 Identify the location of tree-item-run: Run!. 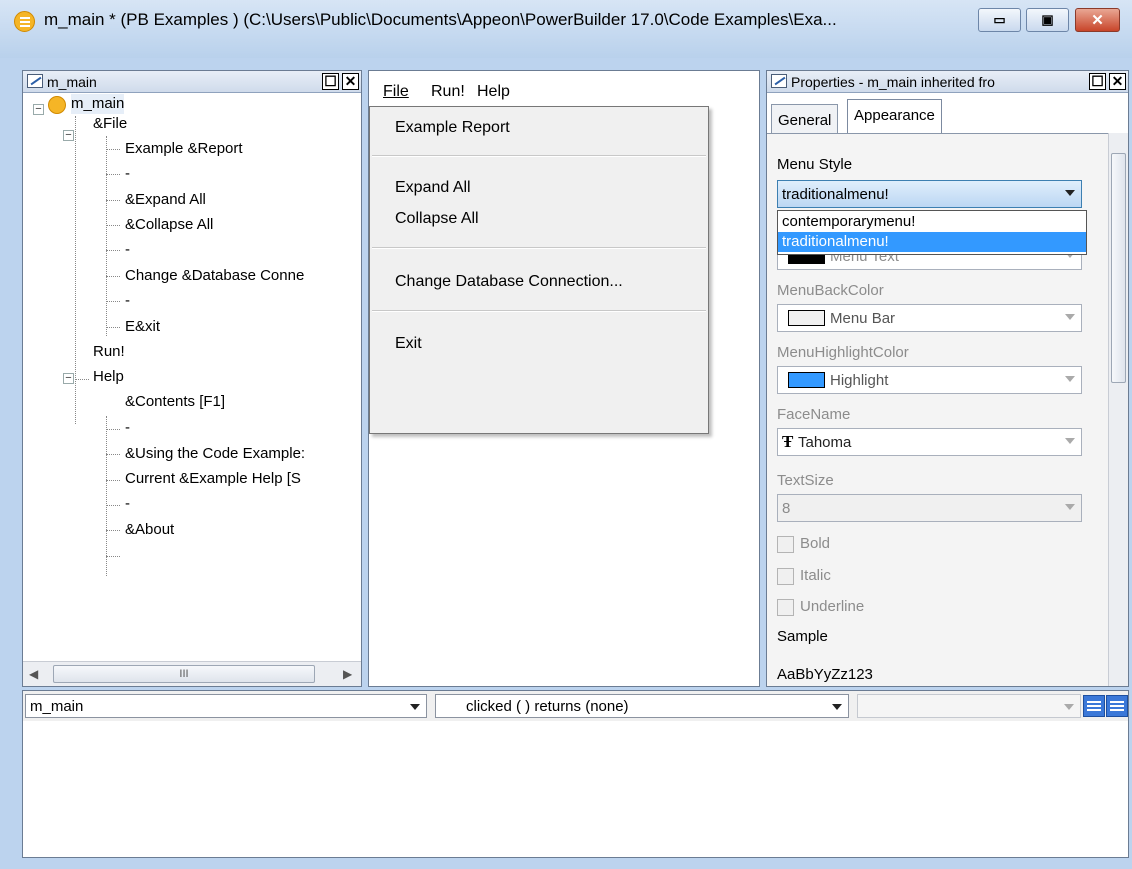
(109, 352).